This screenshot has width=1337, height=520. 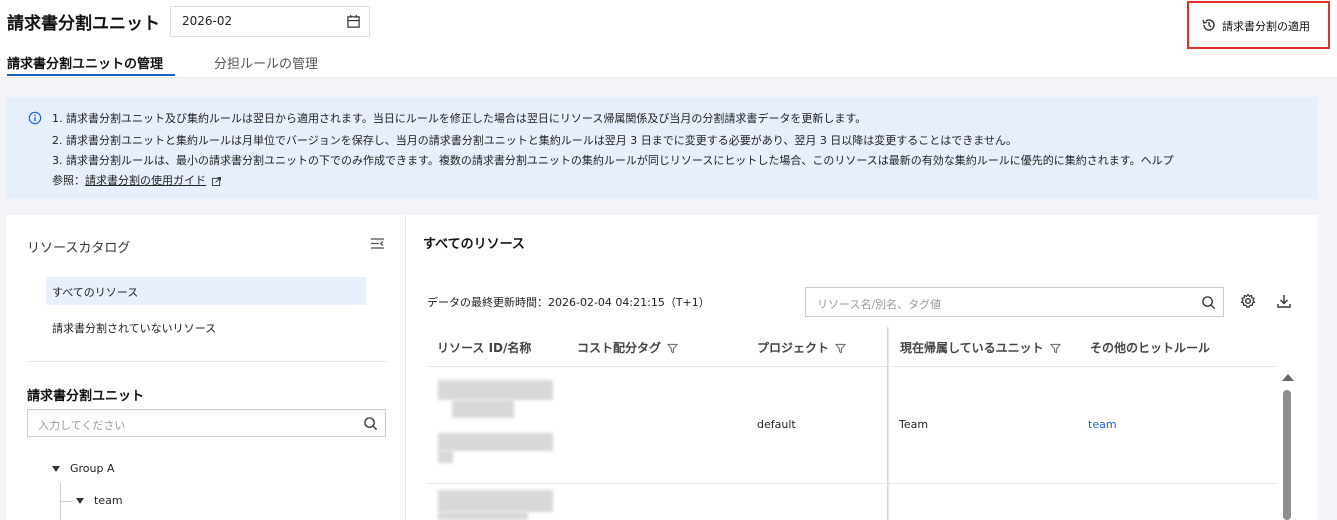 I want to click on collapse-sidebar-icon, so click(x=377, y=243).